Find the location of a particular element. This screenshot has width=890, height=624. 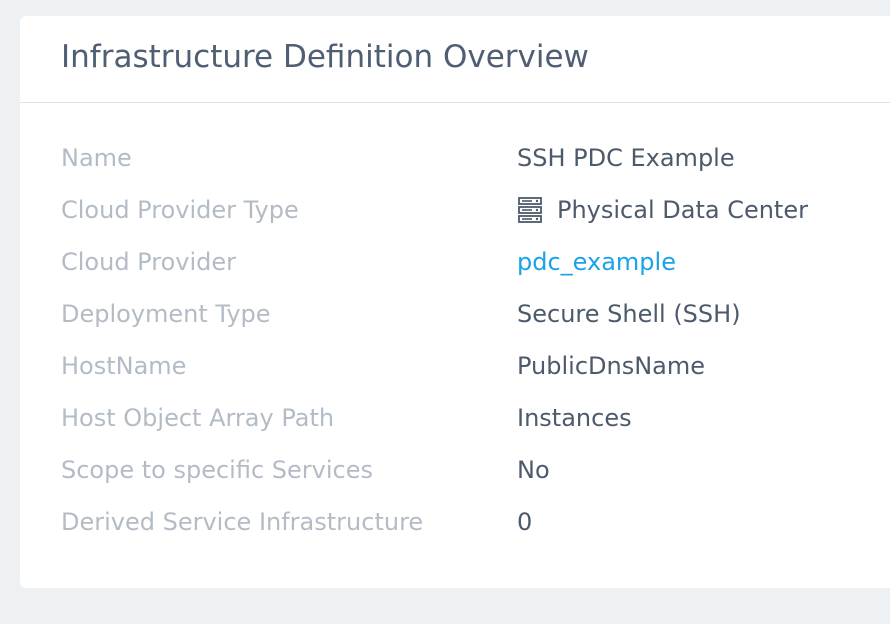

detail-value: Instances is located at coordinates (574, 418).